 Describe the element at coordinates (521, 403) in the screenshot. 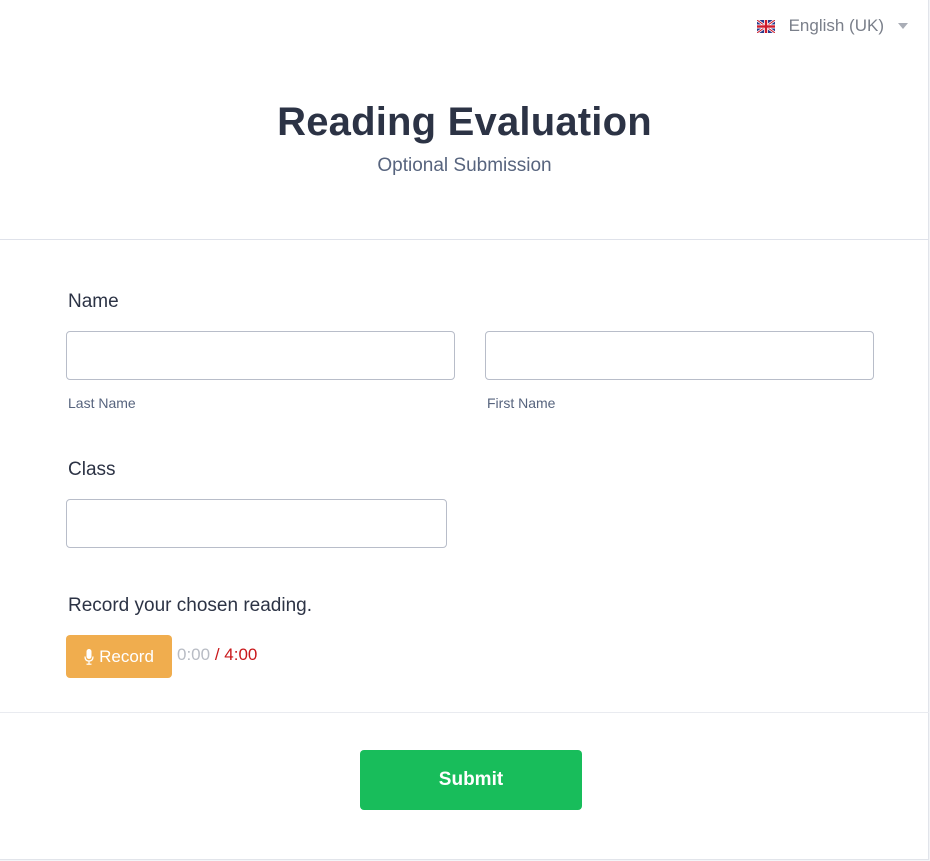

I see `first-name-sublabel: First Name` at that location.